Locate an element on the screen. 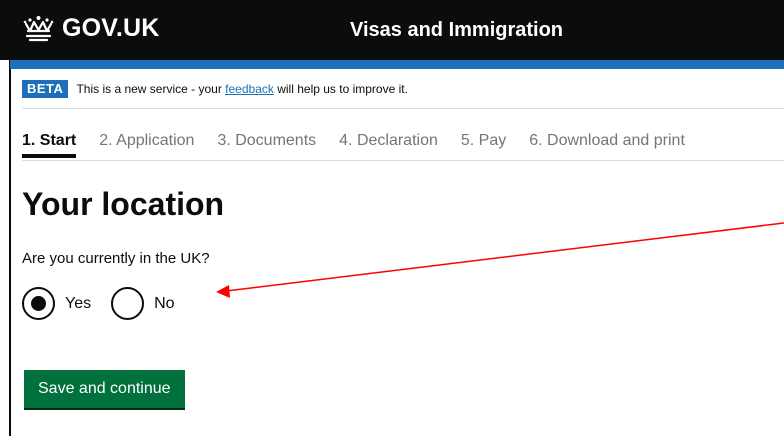 The image size is (784, 436). yes-radio-option: Yes is located at coordinates (56, 303).